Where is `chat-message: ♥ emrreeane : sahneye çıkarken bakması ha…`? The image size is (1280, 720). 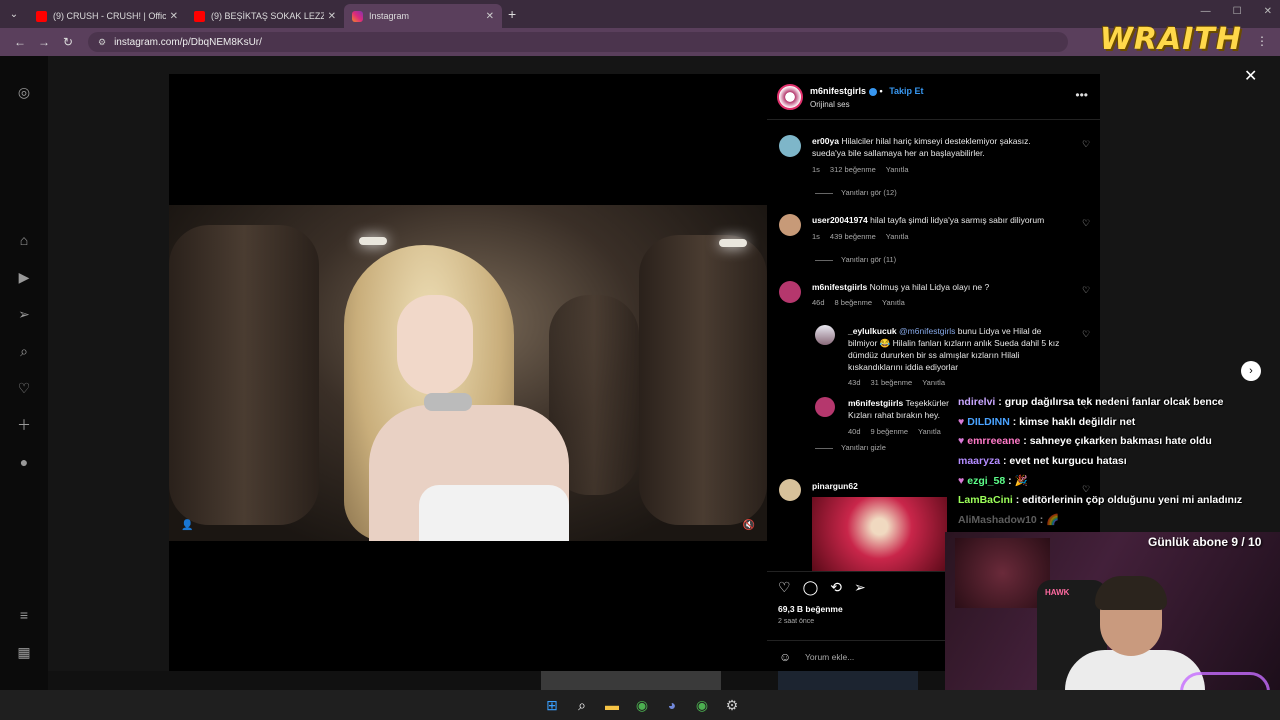 chat-message: ♥ emrreeane : sahneye çıkarken bakması ha… is located at coordinates (1085, 441).